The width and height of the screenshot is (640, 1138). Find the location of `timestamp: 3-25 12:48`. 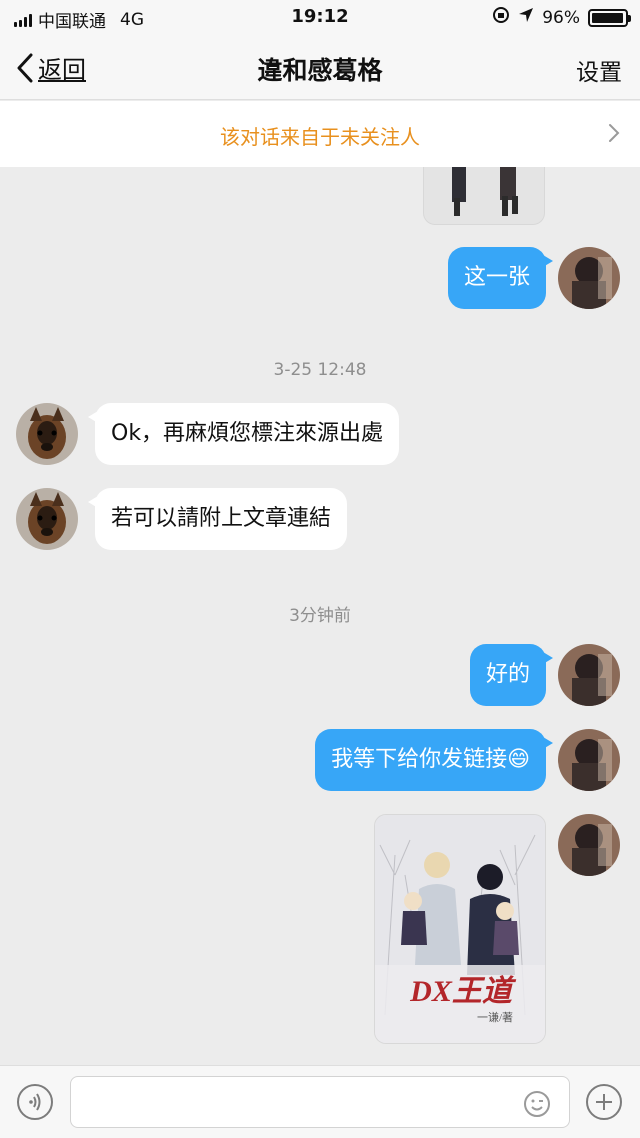

timestamp: 3-25 12:48 is located at coordinates (320, 370).